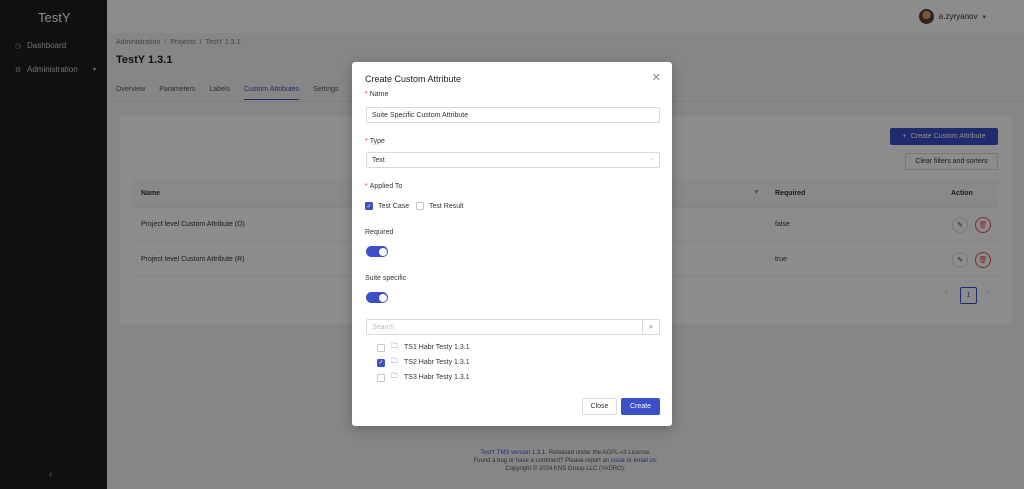  I want to click on tree-item-ts1: 🗀 TS1 Habr Testy 1.3.1, so click(423, 347).